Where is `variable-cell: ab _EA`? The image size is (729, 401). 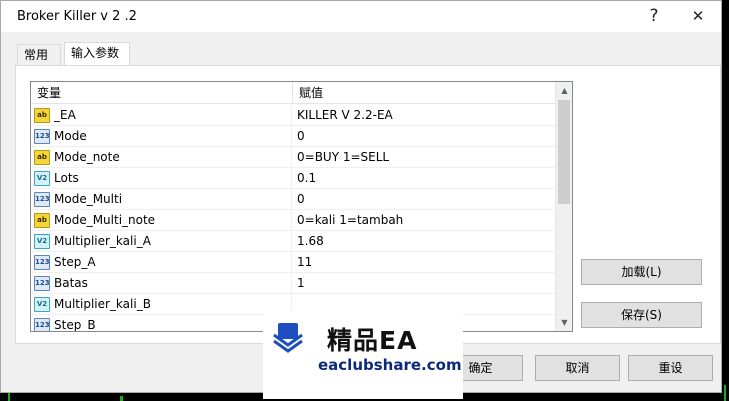
variable-cell: ab _EA is located at coordinates (161, 115).